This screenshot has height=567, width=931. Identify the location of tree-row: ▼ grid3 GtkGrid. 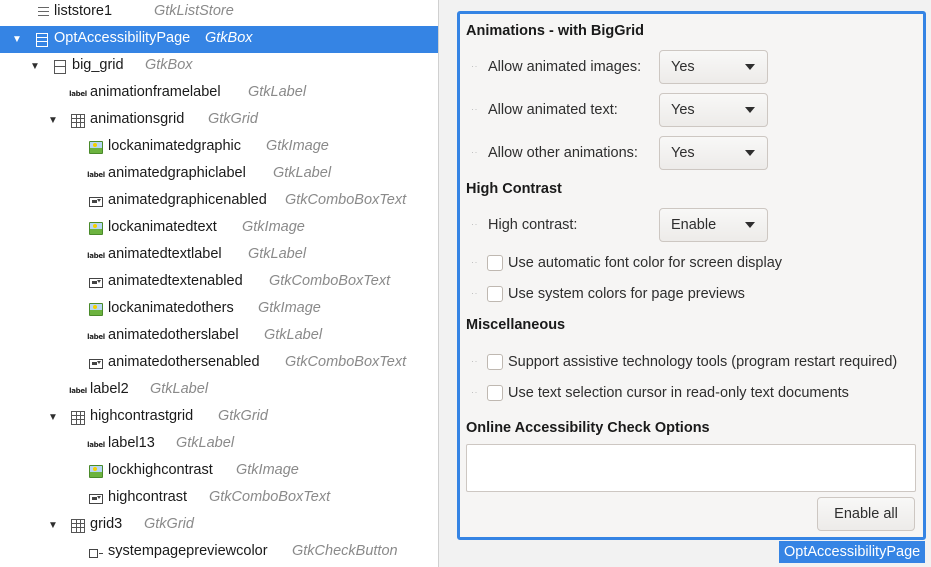
(219, 525).